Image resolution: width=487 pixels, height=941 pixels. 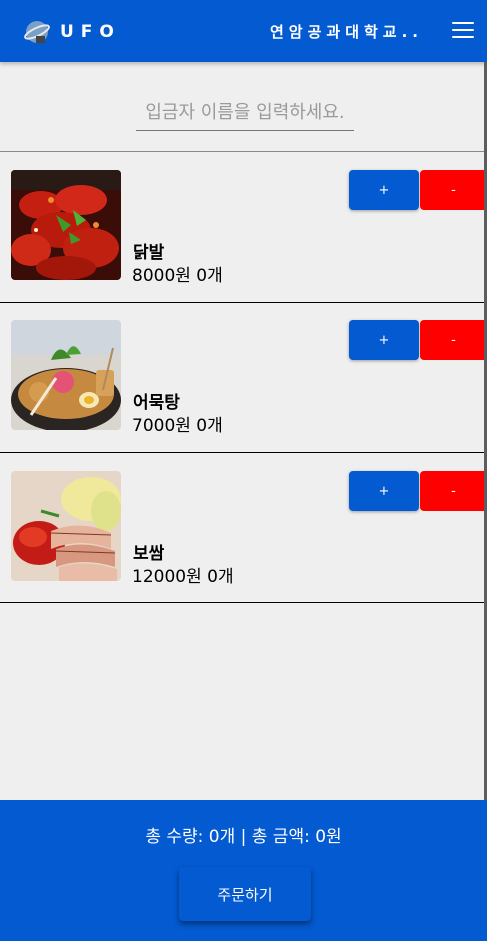 I want to click on spicy-chicken-feet-image, so click(x=66, y=225).